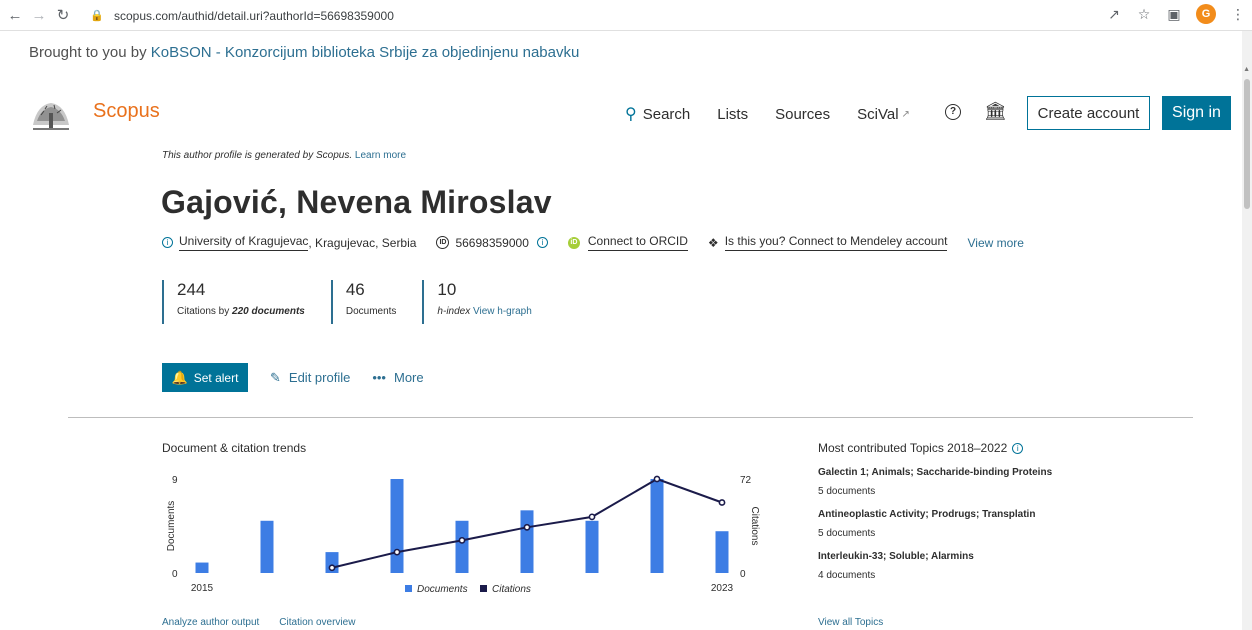 This screenshot has height=630, width=1252. Describe the element at coordinates (210, 622) in the screenshot. I see `analyze-author-output-link: Analyze author output` at that location.